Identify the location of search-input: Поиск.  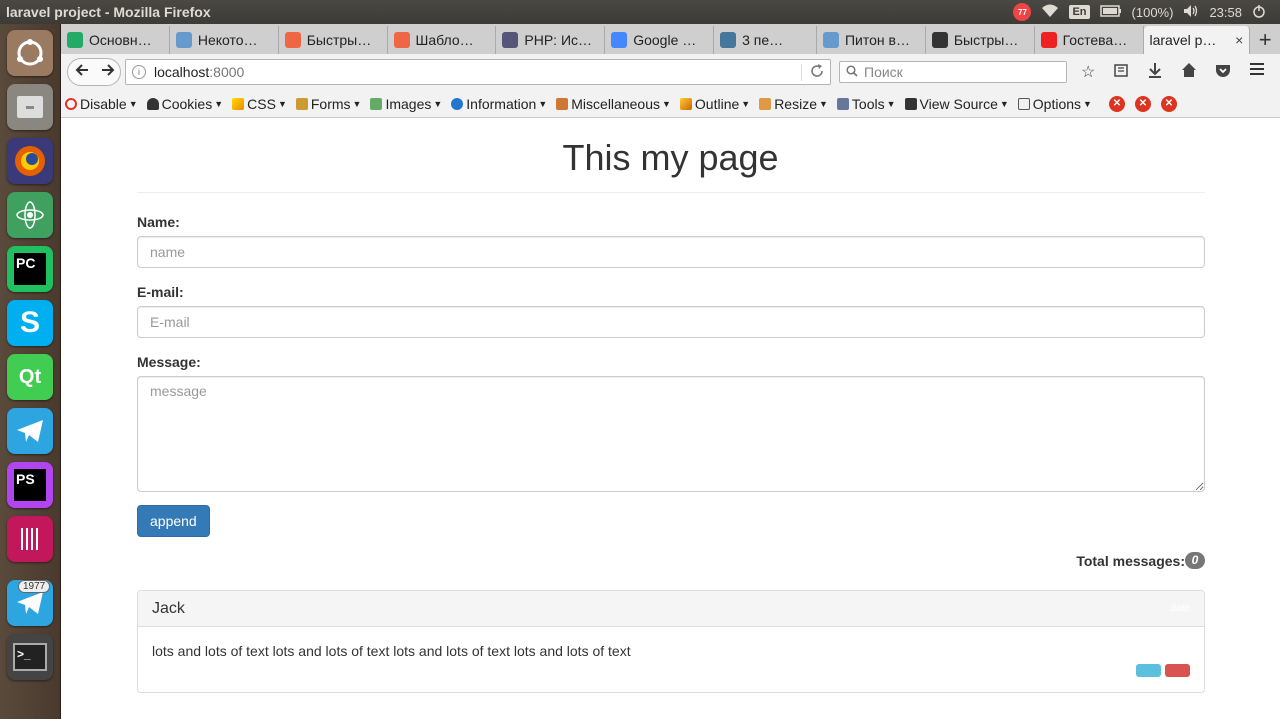
(953, 72).